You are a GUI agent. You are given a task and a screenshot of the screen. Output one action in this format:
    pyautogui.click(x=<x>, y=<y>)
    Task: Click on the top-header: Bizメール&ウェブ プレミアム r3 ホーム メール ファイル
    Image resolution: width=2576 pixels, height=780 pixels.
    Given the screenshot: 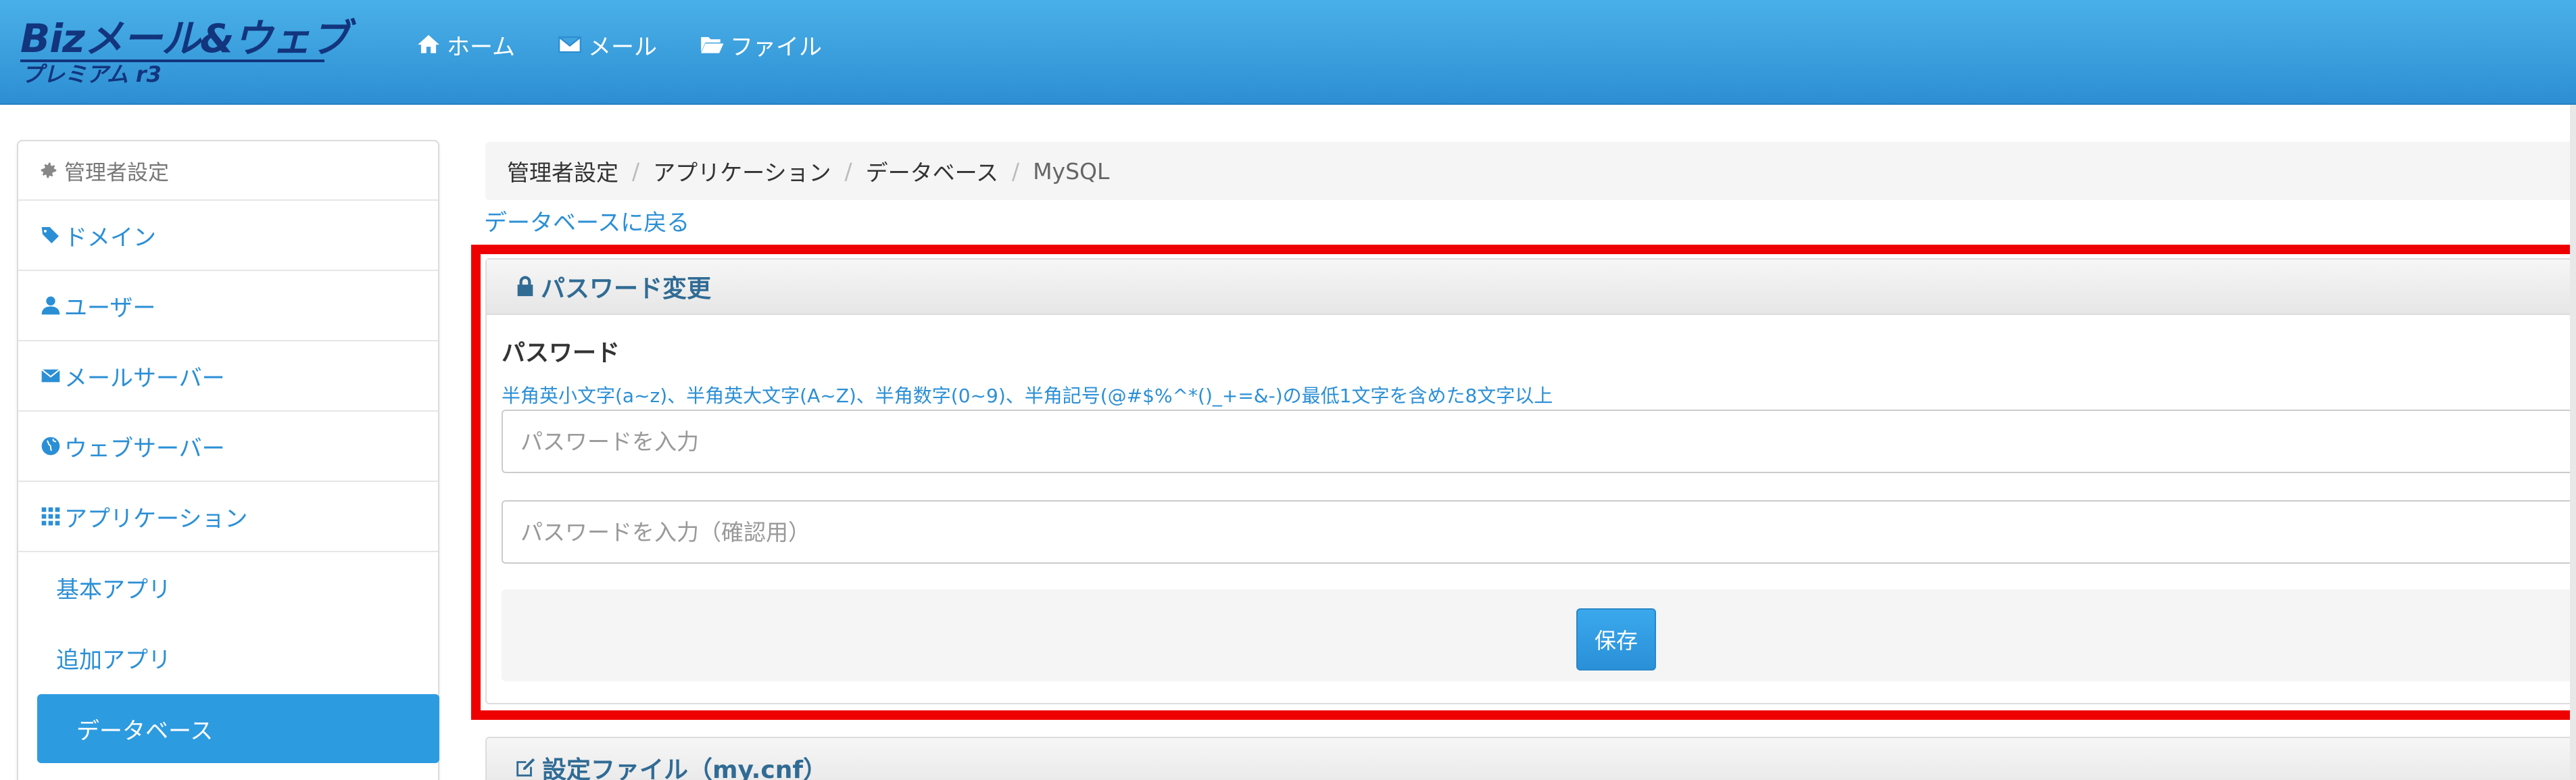 What is the action you would take?
    pyautogui.click(x=1288, y=53)
    